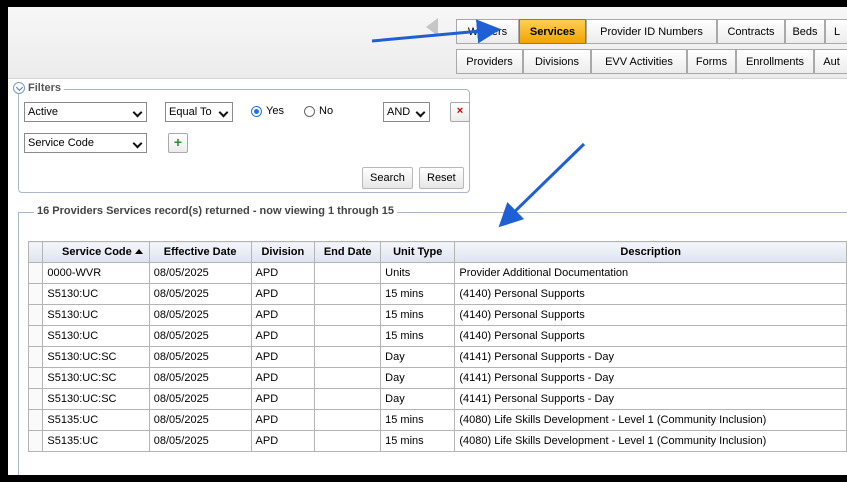 This screenshot has height=482, width=847. Describe the element at coordinates (805, 31) in the screenshot. I see `tab-beds: Beds` at that location.